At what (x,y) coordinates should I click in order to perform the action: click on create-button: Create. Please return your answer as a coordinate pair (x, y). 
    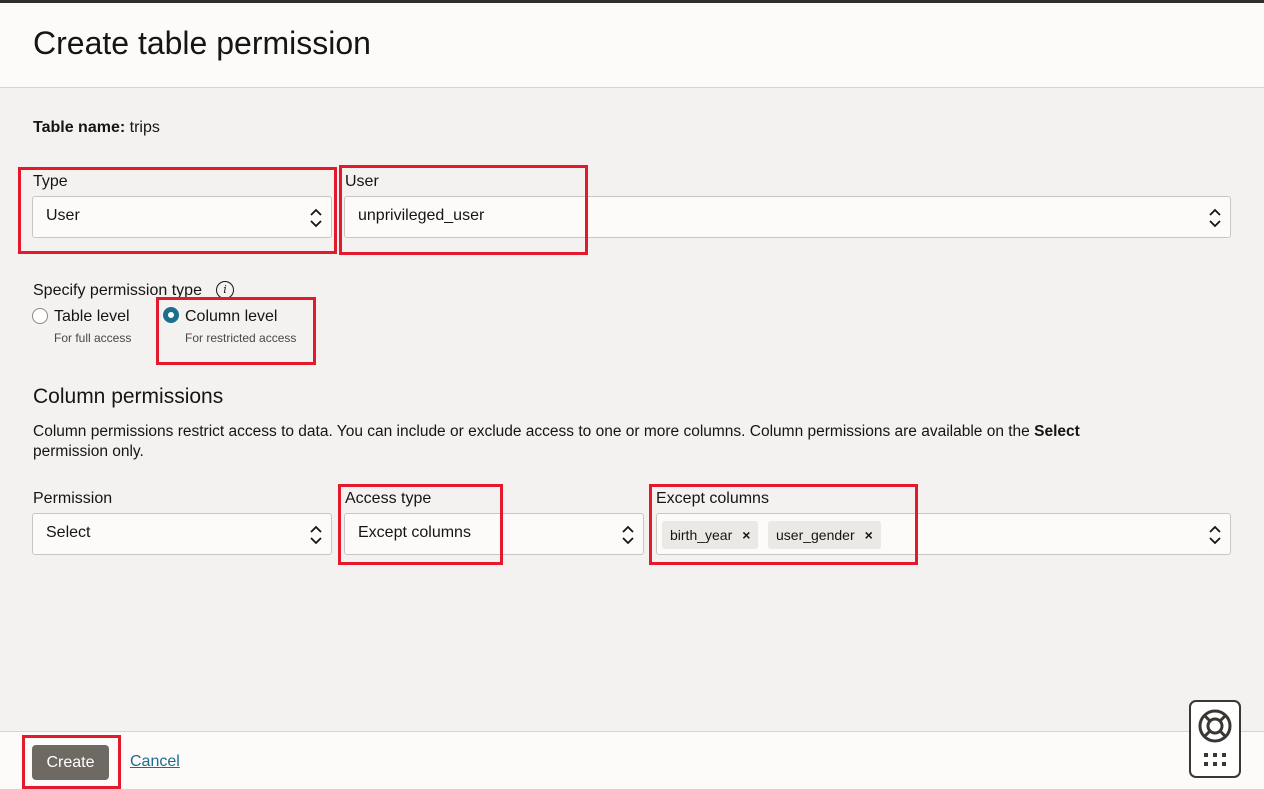
    Looking at the image, I should click on (70, 762).